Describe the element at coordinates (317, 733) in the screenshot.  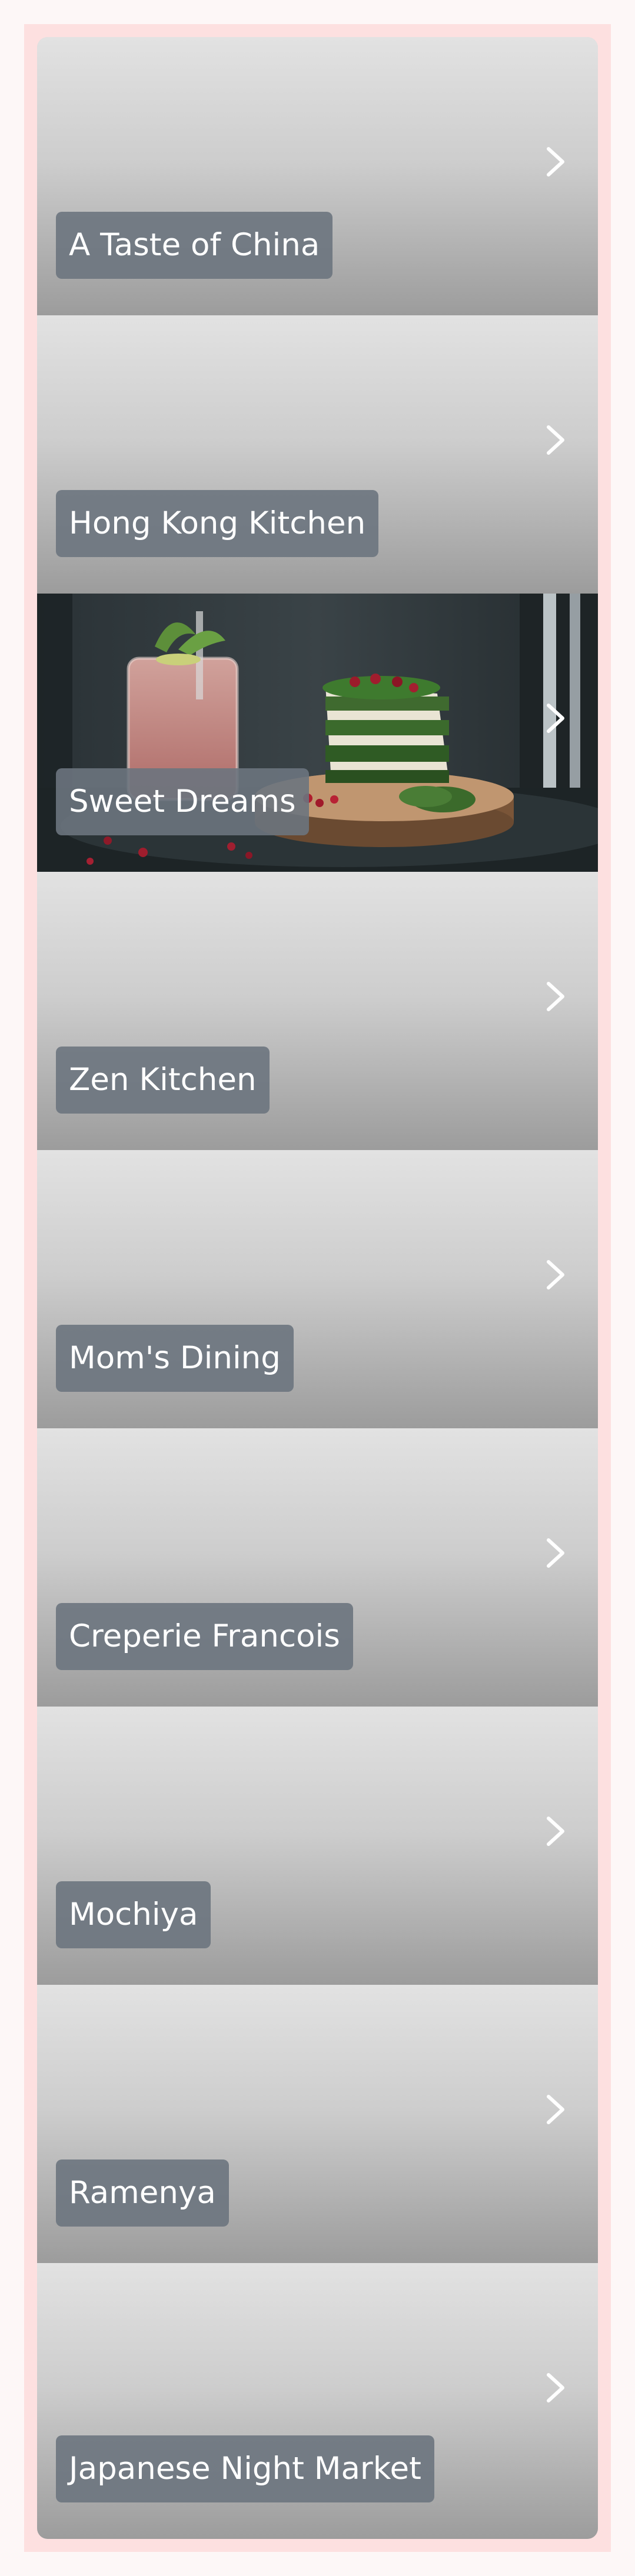
I see `restaurant-card-sweet-dreams: Sweet Dreams` at that location.